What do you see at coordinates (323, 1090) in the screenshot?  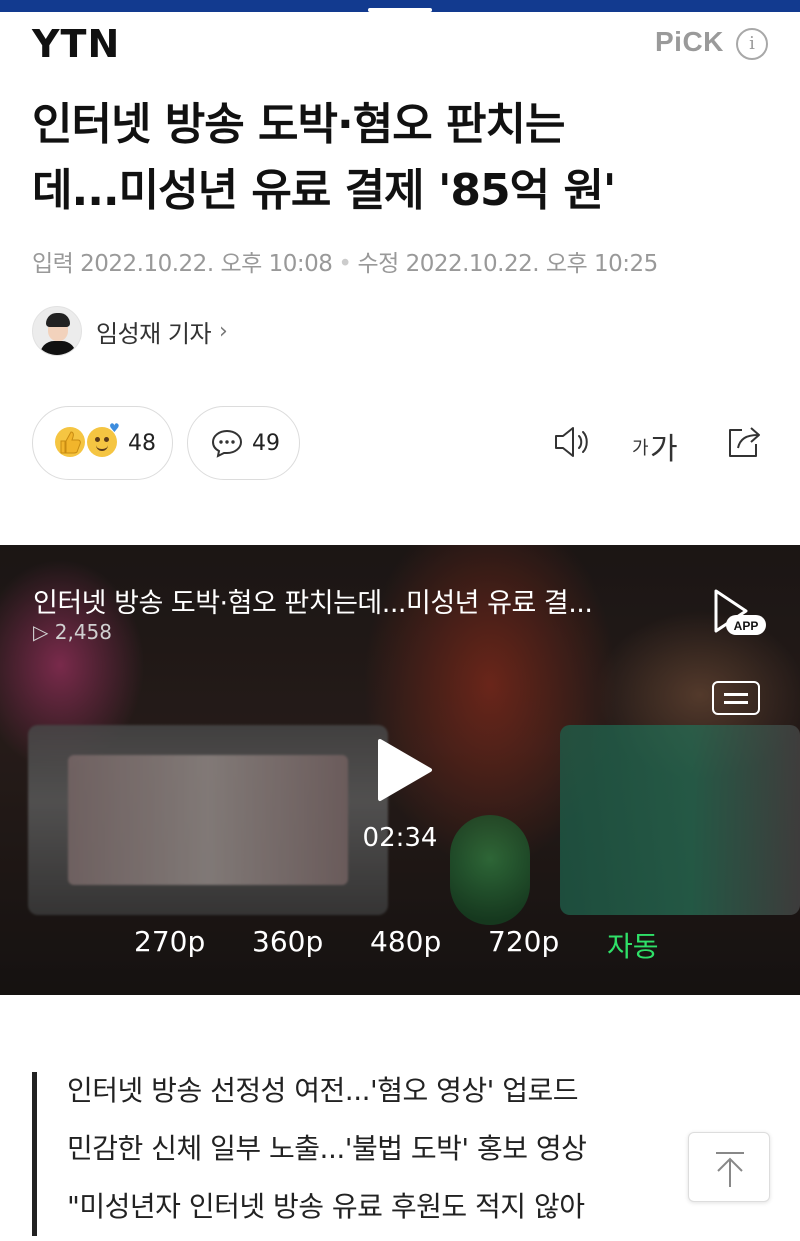 I see `summary-line: 인터넷 방송 선정성 여전...'혐오 영상' 업로드` at bounding box center [323, 1090].